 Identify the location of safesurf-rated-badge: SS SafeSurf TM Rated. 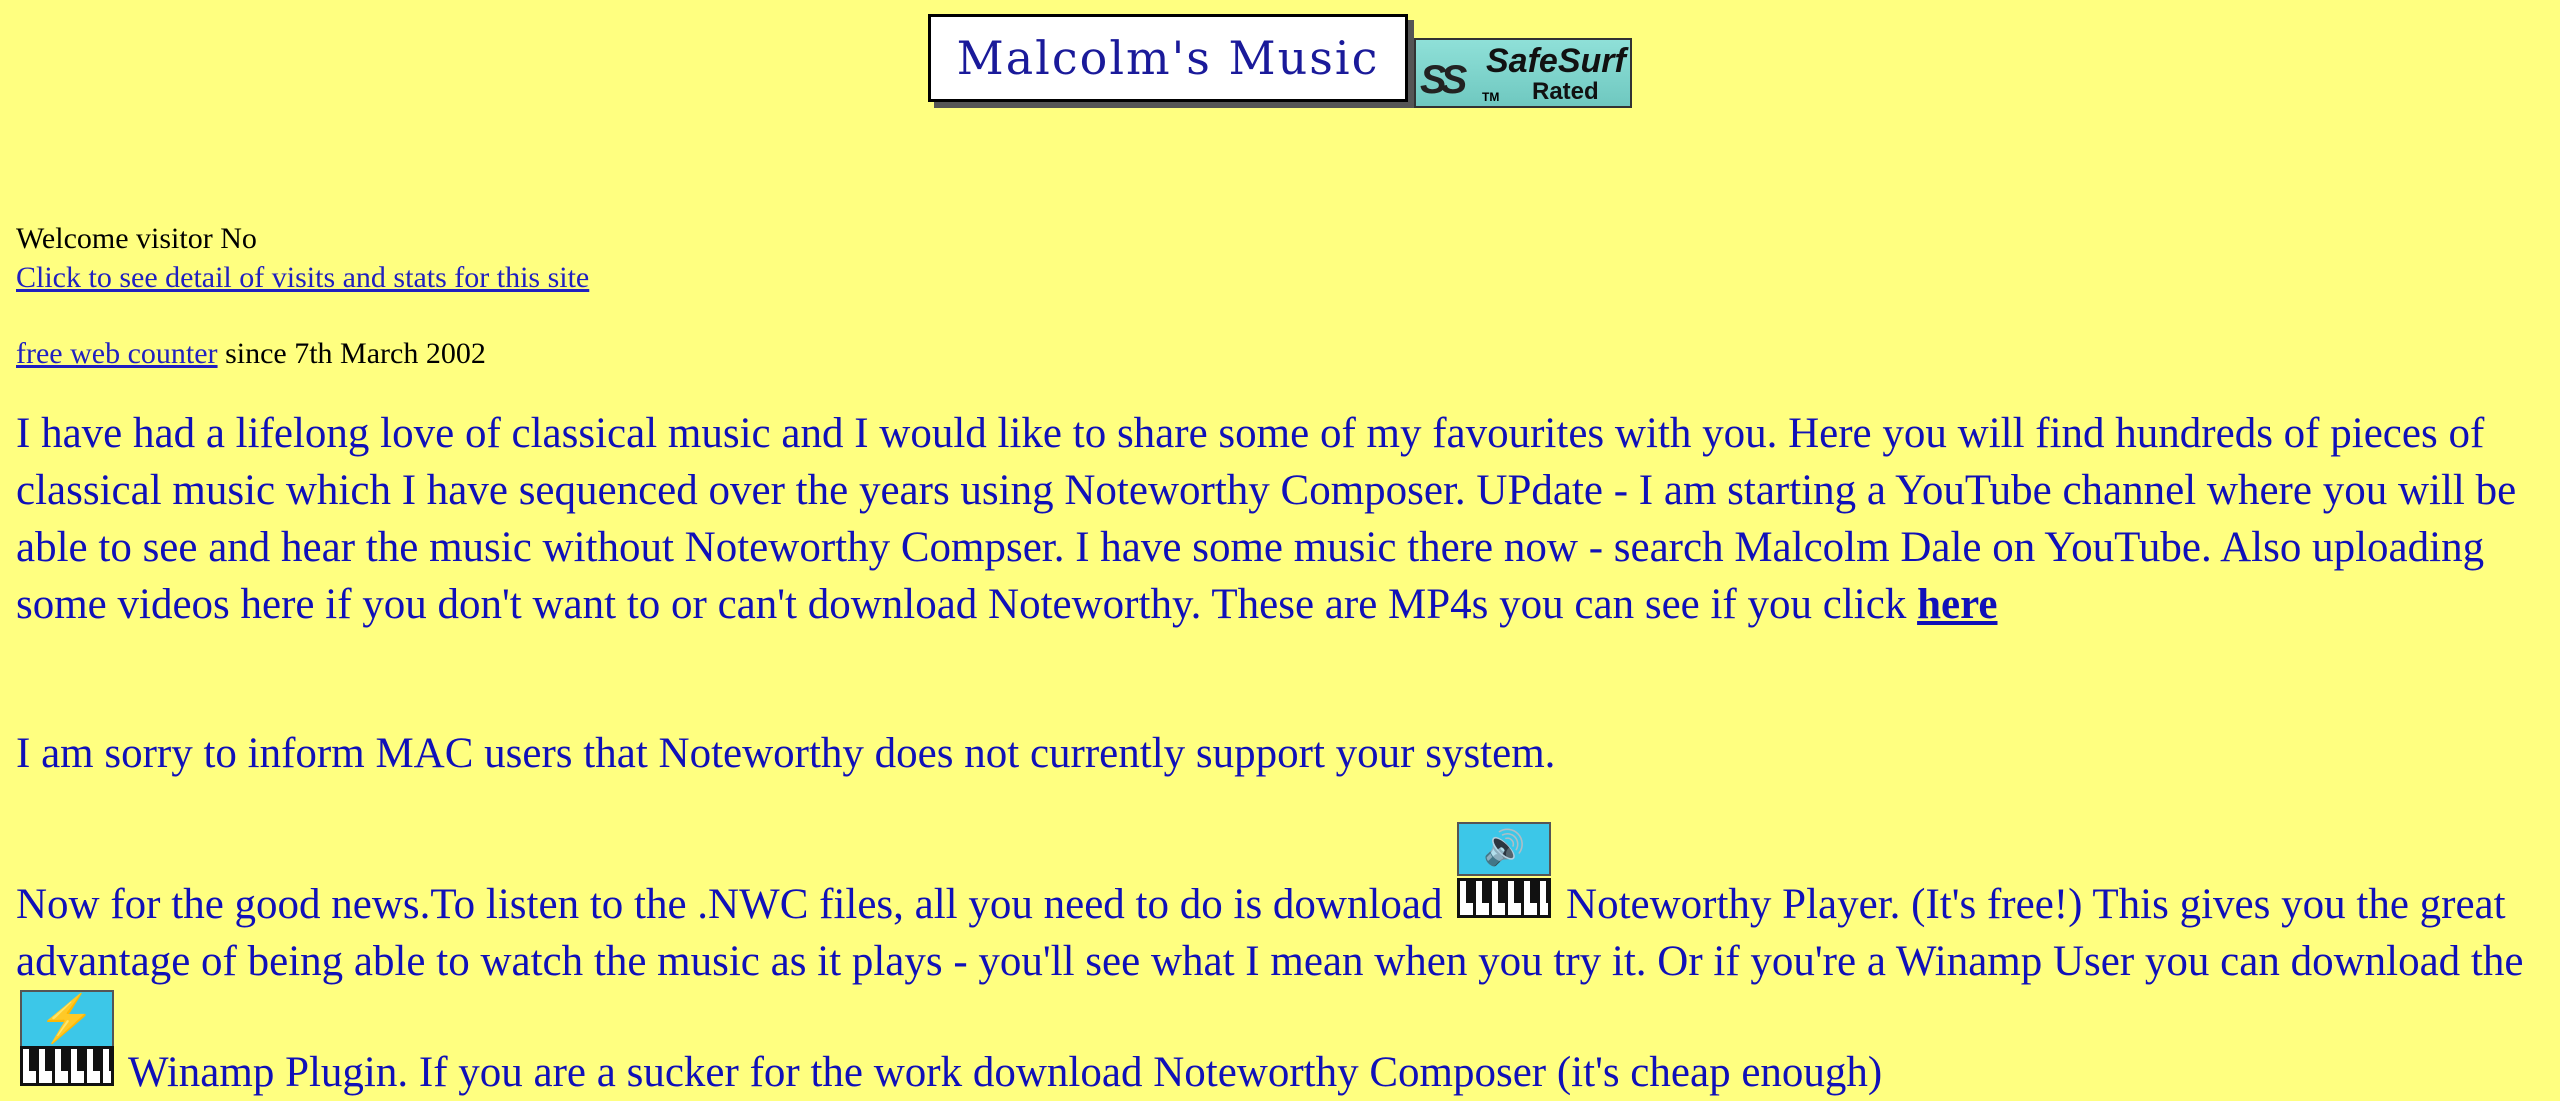
(1523, 73).